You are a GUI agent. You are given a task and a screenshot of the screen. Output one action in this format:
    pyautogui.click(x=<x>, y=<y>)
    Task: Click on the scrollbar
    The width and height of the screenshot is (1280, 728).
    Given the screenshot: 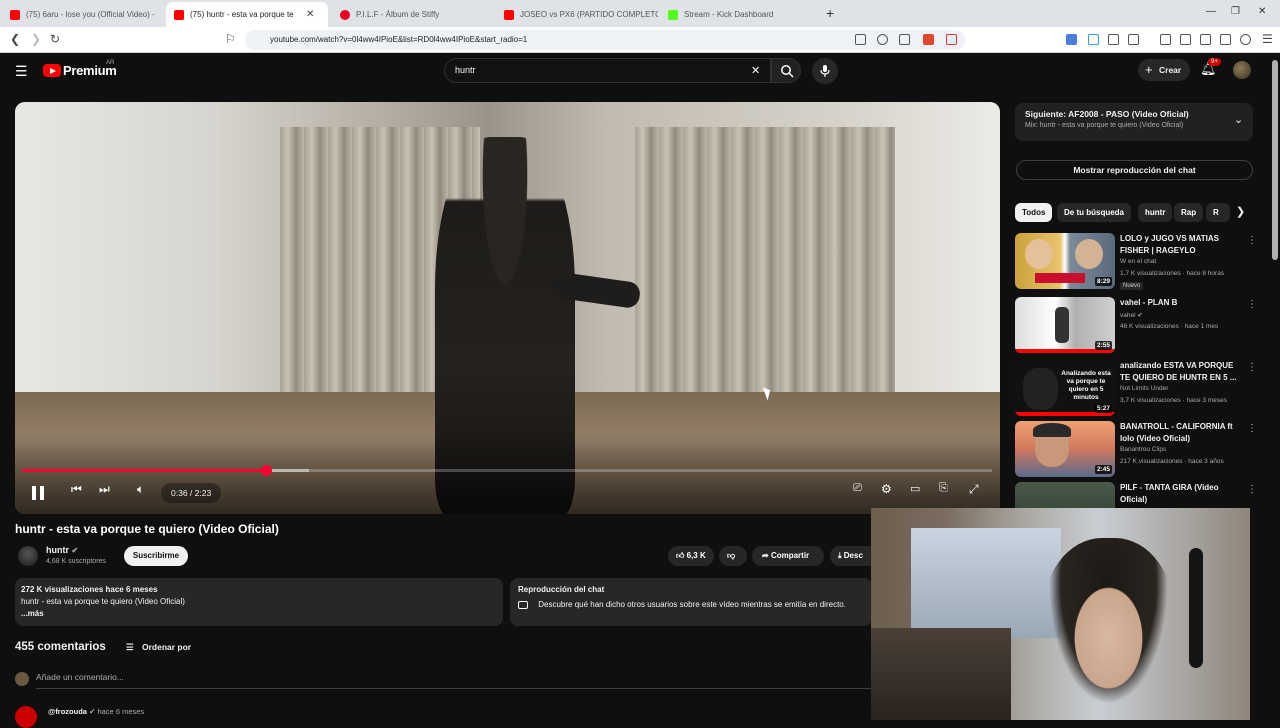 What is the action you would take?
    pyautogui.click(x=1275, y=387)
    